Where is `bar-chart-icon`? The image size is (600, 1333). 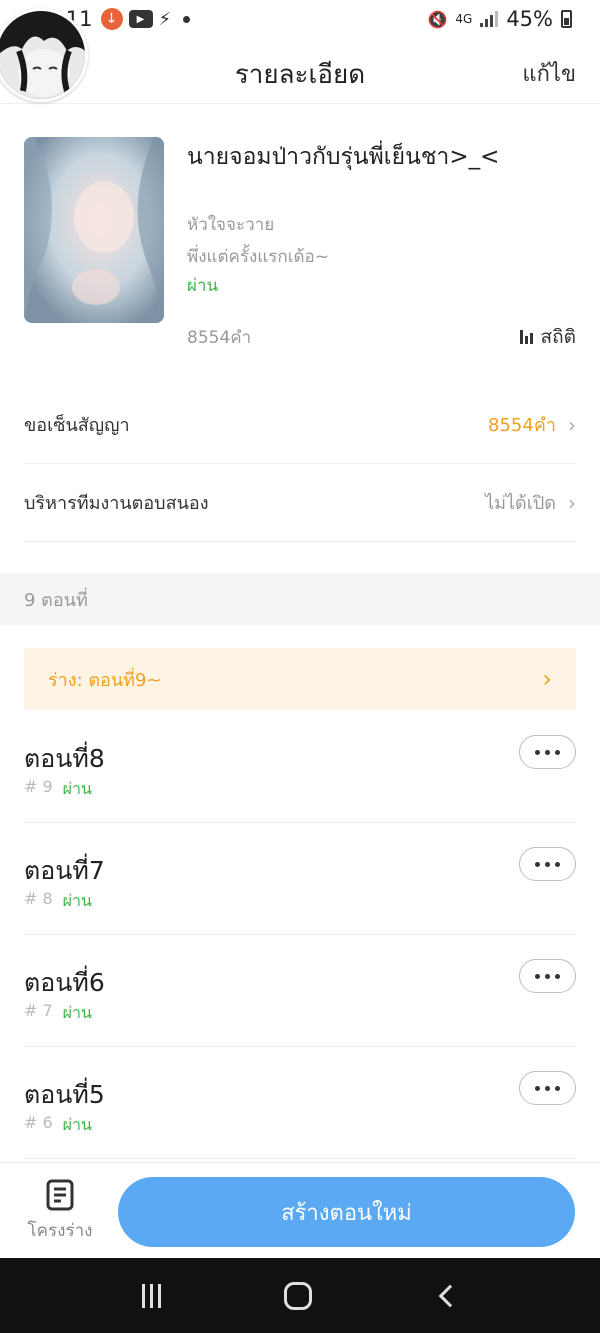 bar-chart-icon is located at coordinates (526, 337).